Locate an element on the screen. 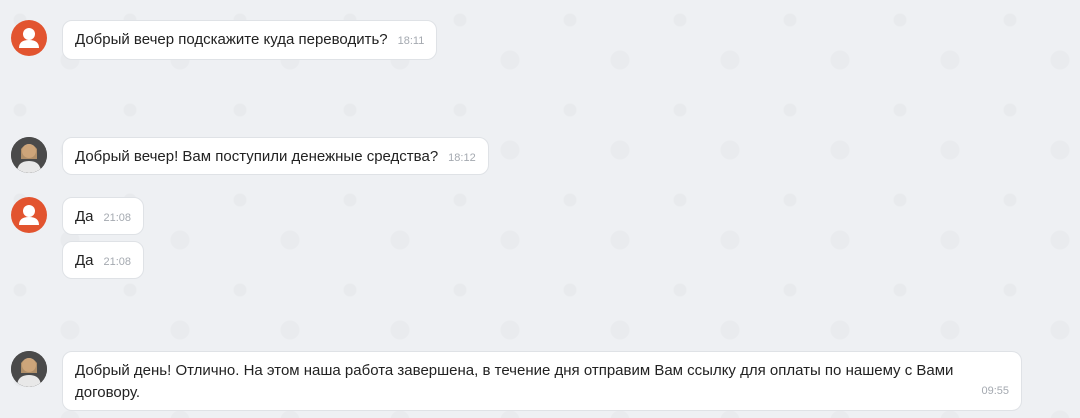  message-time: 18:11 is located at coordinates (411, 41).